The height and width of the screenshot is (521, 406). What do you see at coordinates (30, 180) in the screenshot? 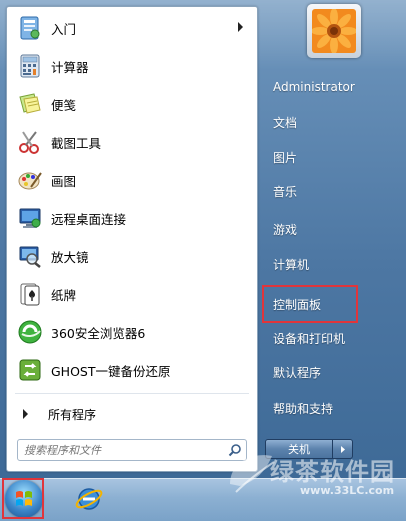
I see `paint-icon` at bounding box center [30, 180].